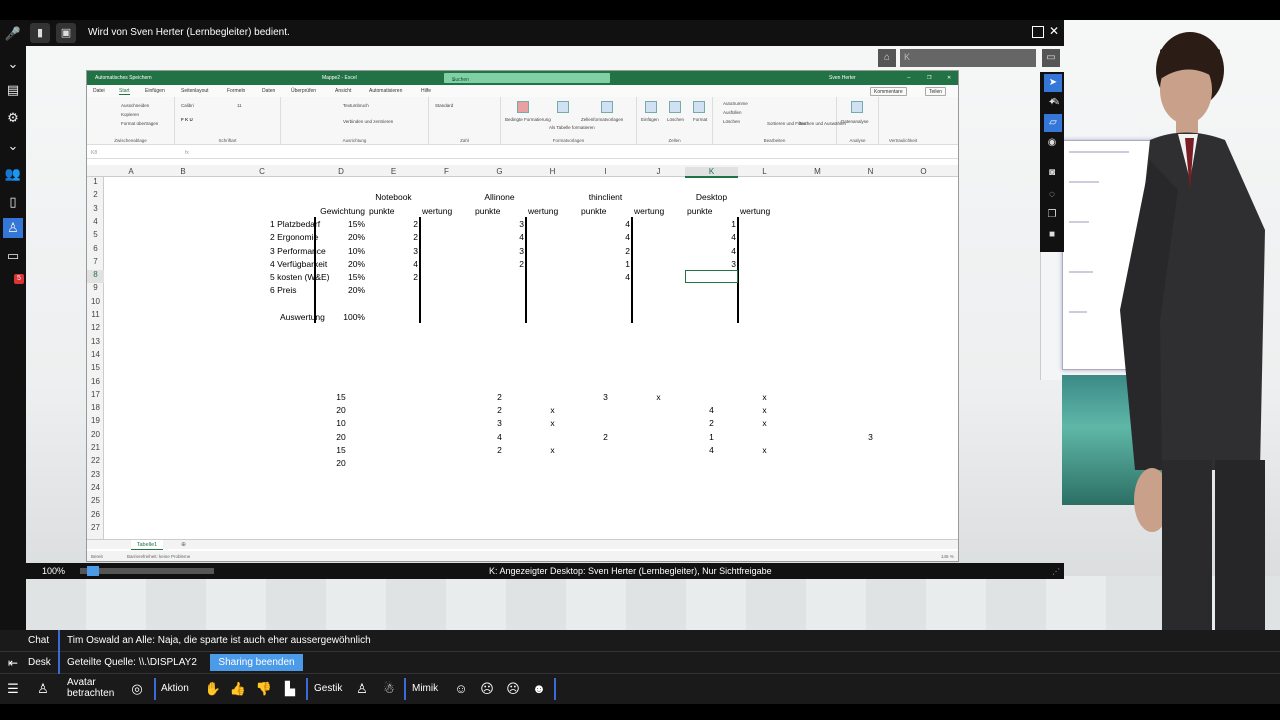 This screenshot has height=720, width=1280. I want to click on surprised-face-icon: ☻, so click(539, 689).